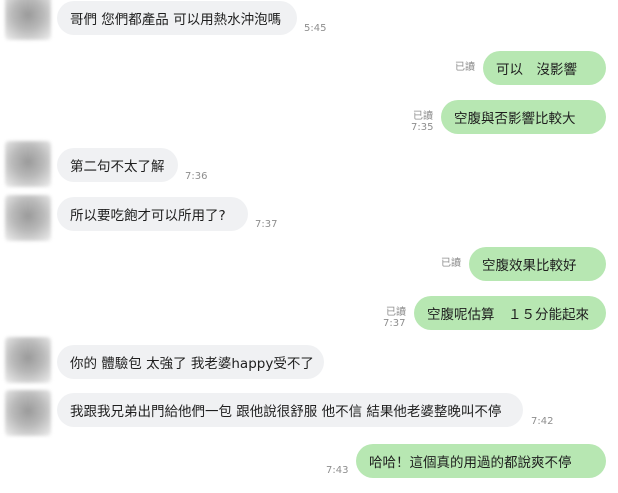 This screenshot has height=493, width=618. I want to click on message-timestamp: 7:35, so click(422, 127).